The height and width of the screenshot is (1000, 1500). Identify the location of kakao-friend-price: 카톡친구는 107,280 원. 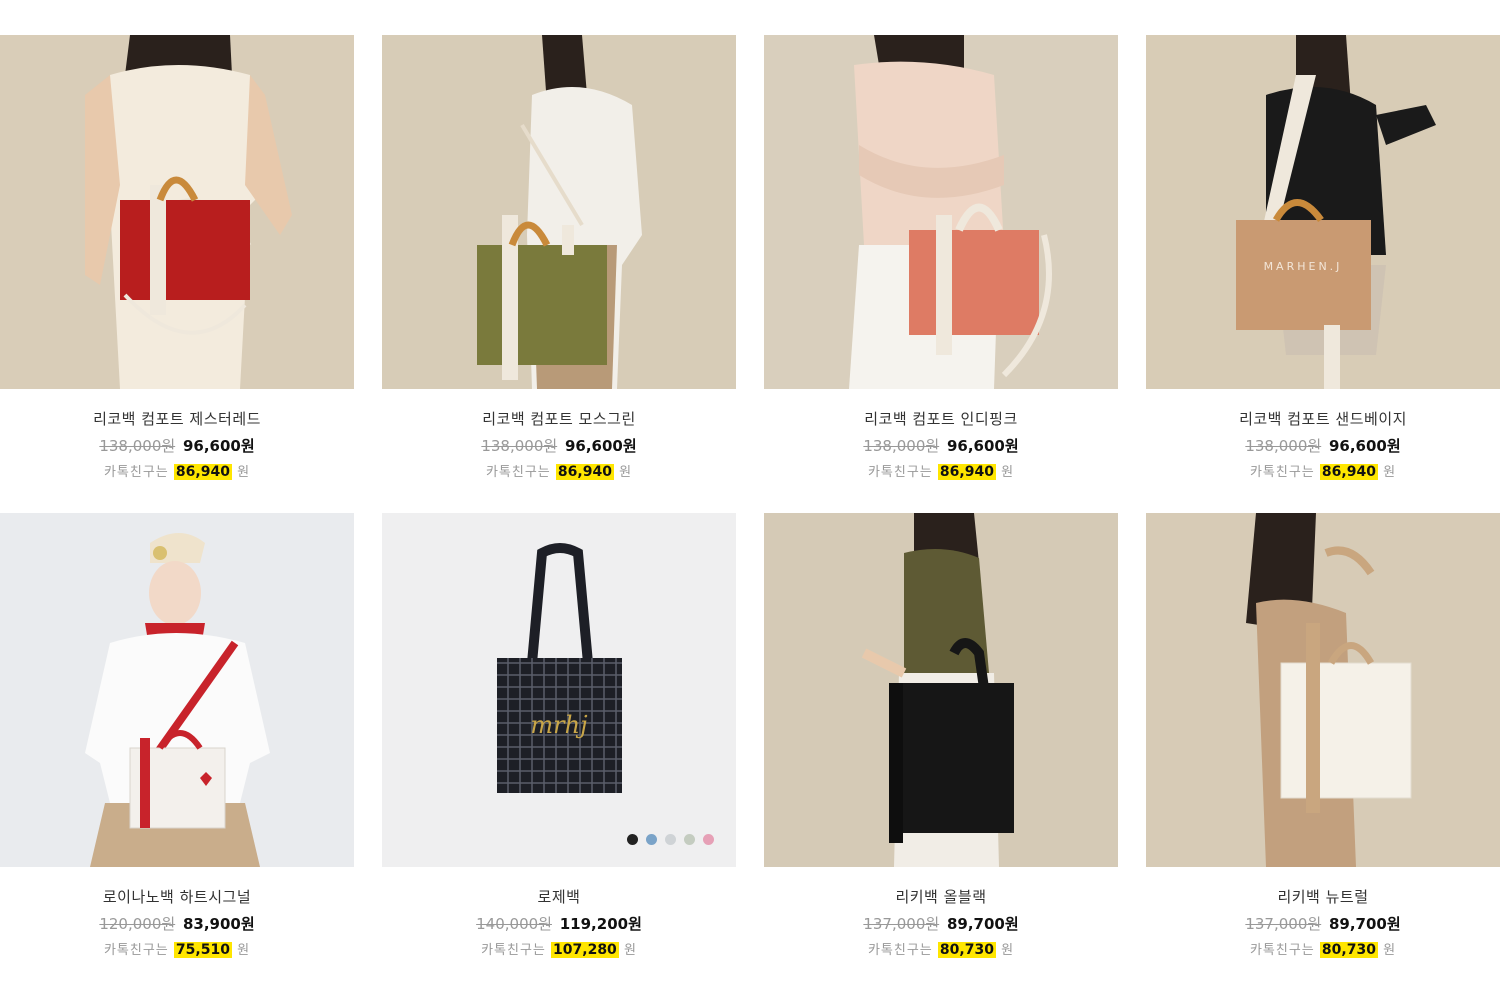
(559, 950).